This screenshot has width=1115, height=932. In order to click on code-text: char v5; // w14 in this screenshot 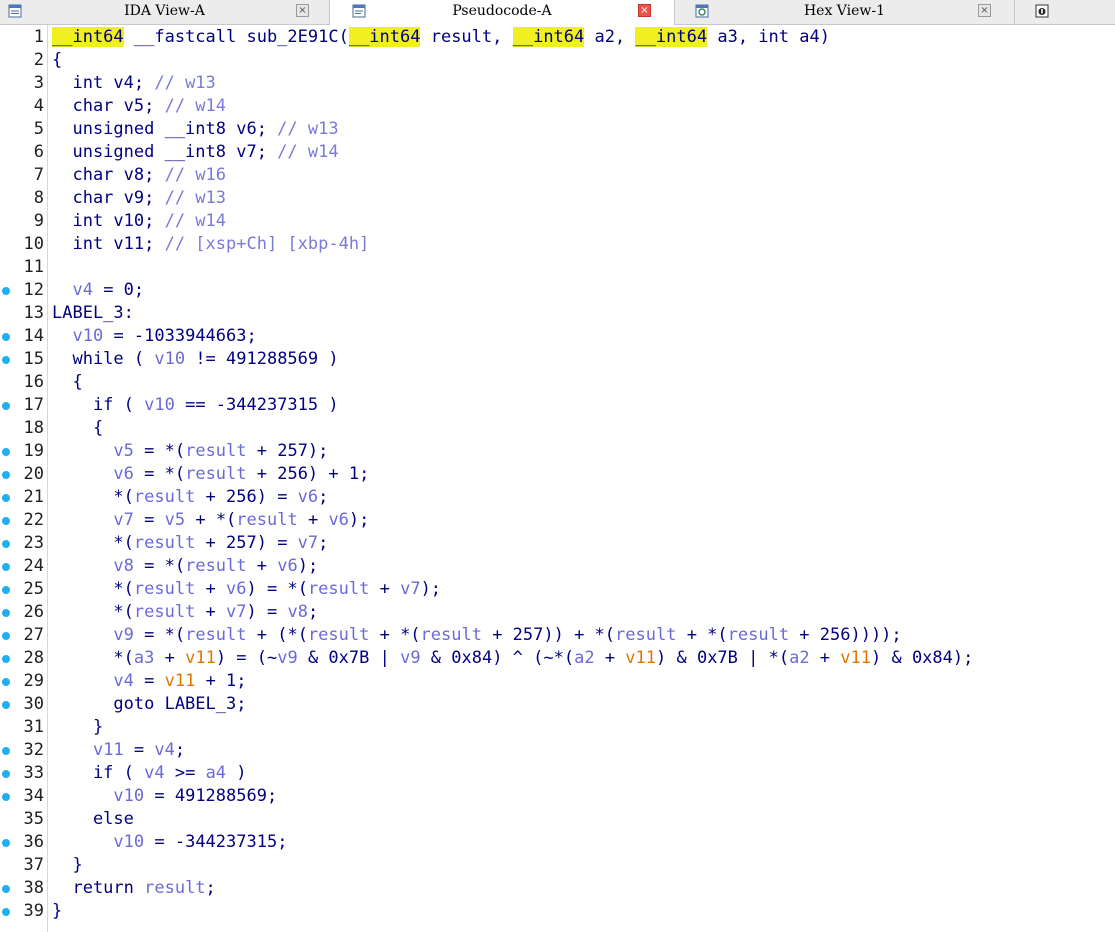, I will do `click(139, 106)`.